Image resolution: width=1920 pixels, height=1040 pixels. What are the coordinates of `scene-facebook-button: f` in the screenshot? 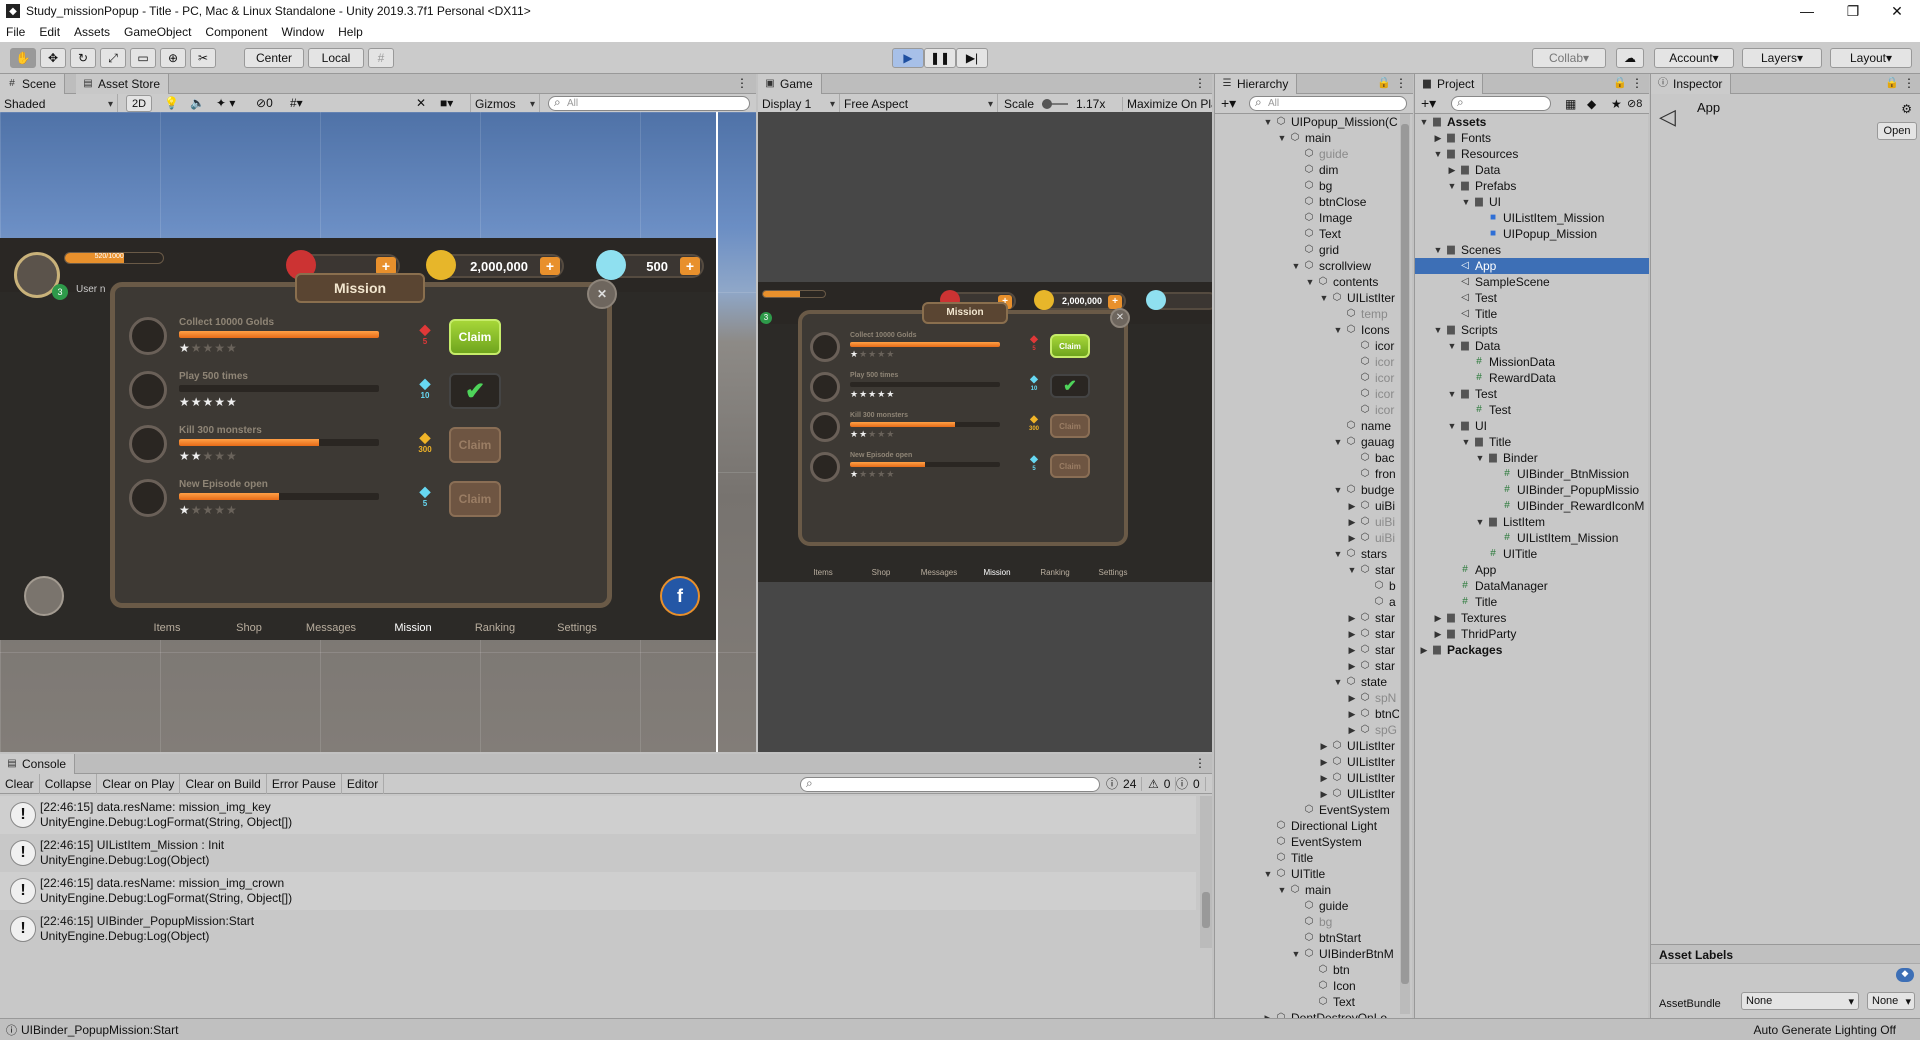 It's located at (680, 596).